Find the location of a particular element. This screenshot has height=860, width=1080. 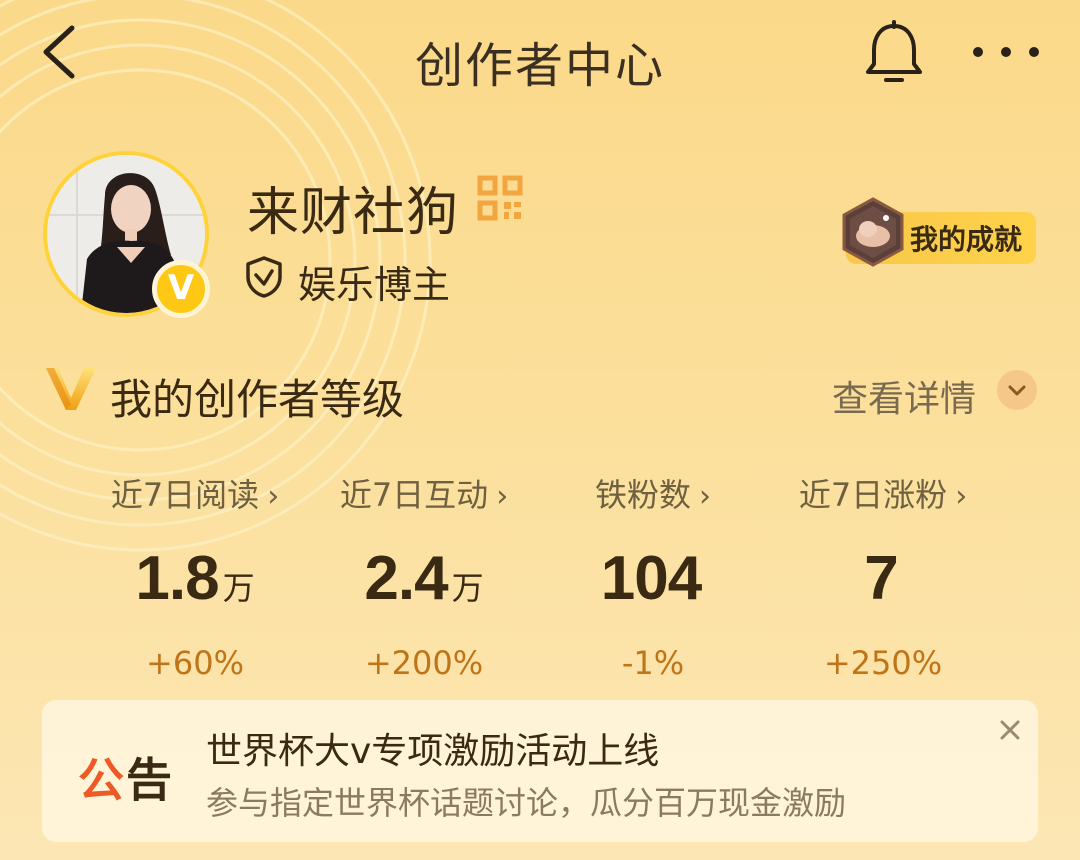

medal-icon is located at coordinates (873, 232).